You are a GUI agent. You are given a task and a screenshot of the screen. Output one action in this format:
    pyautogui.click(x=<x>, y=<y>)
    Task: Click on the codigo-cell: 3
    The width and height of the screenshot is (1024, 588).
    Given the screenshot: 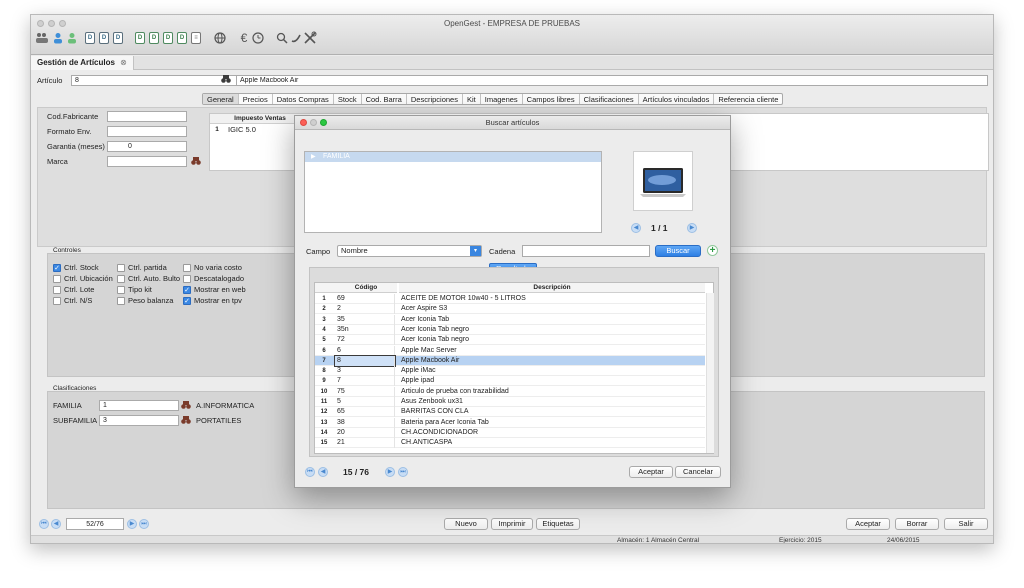 What is the action you would take?
    pyautogui.click(x=365, y=371)
    